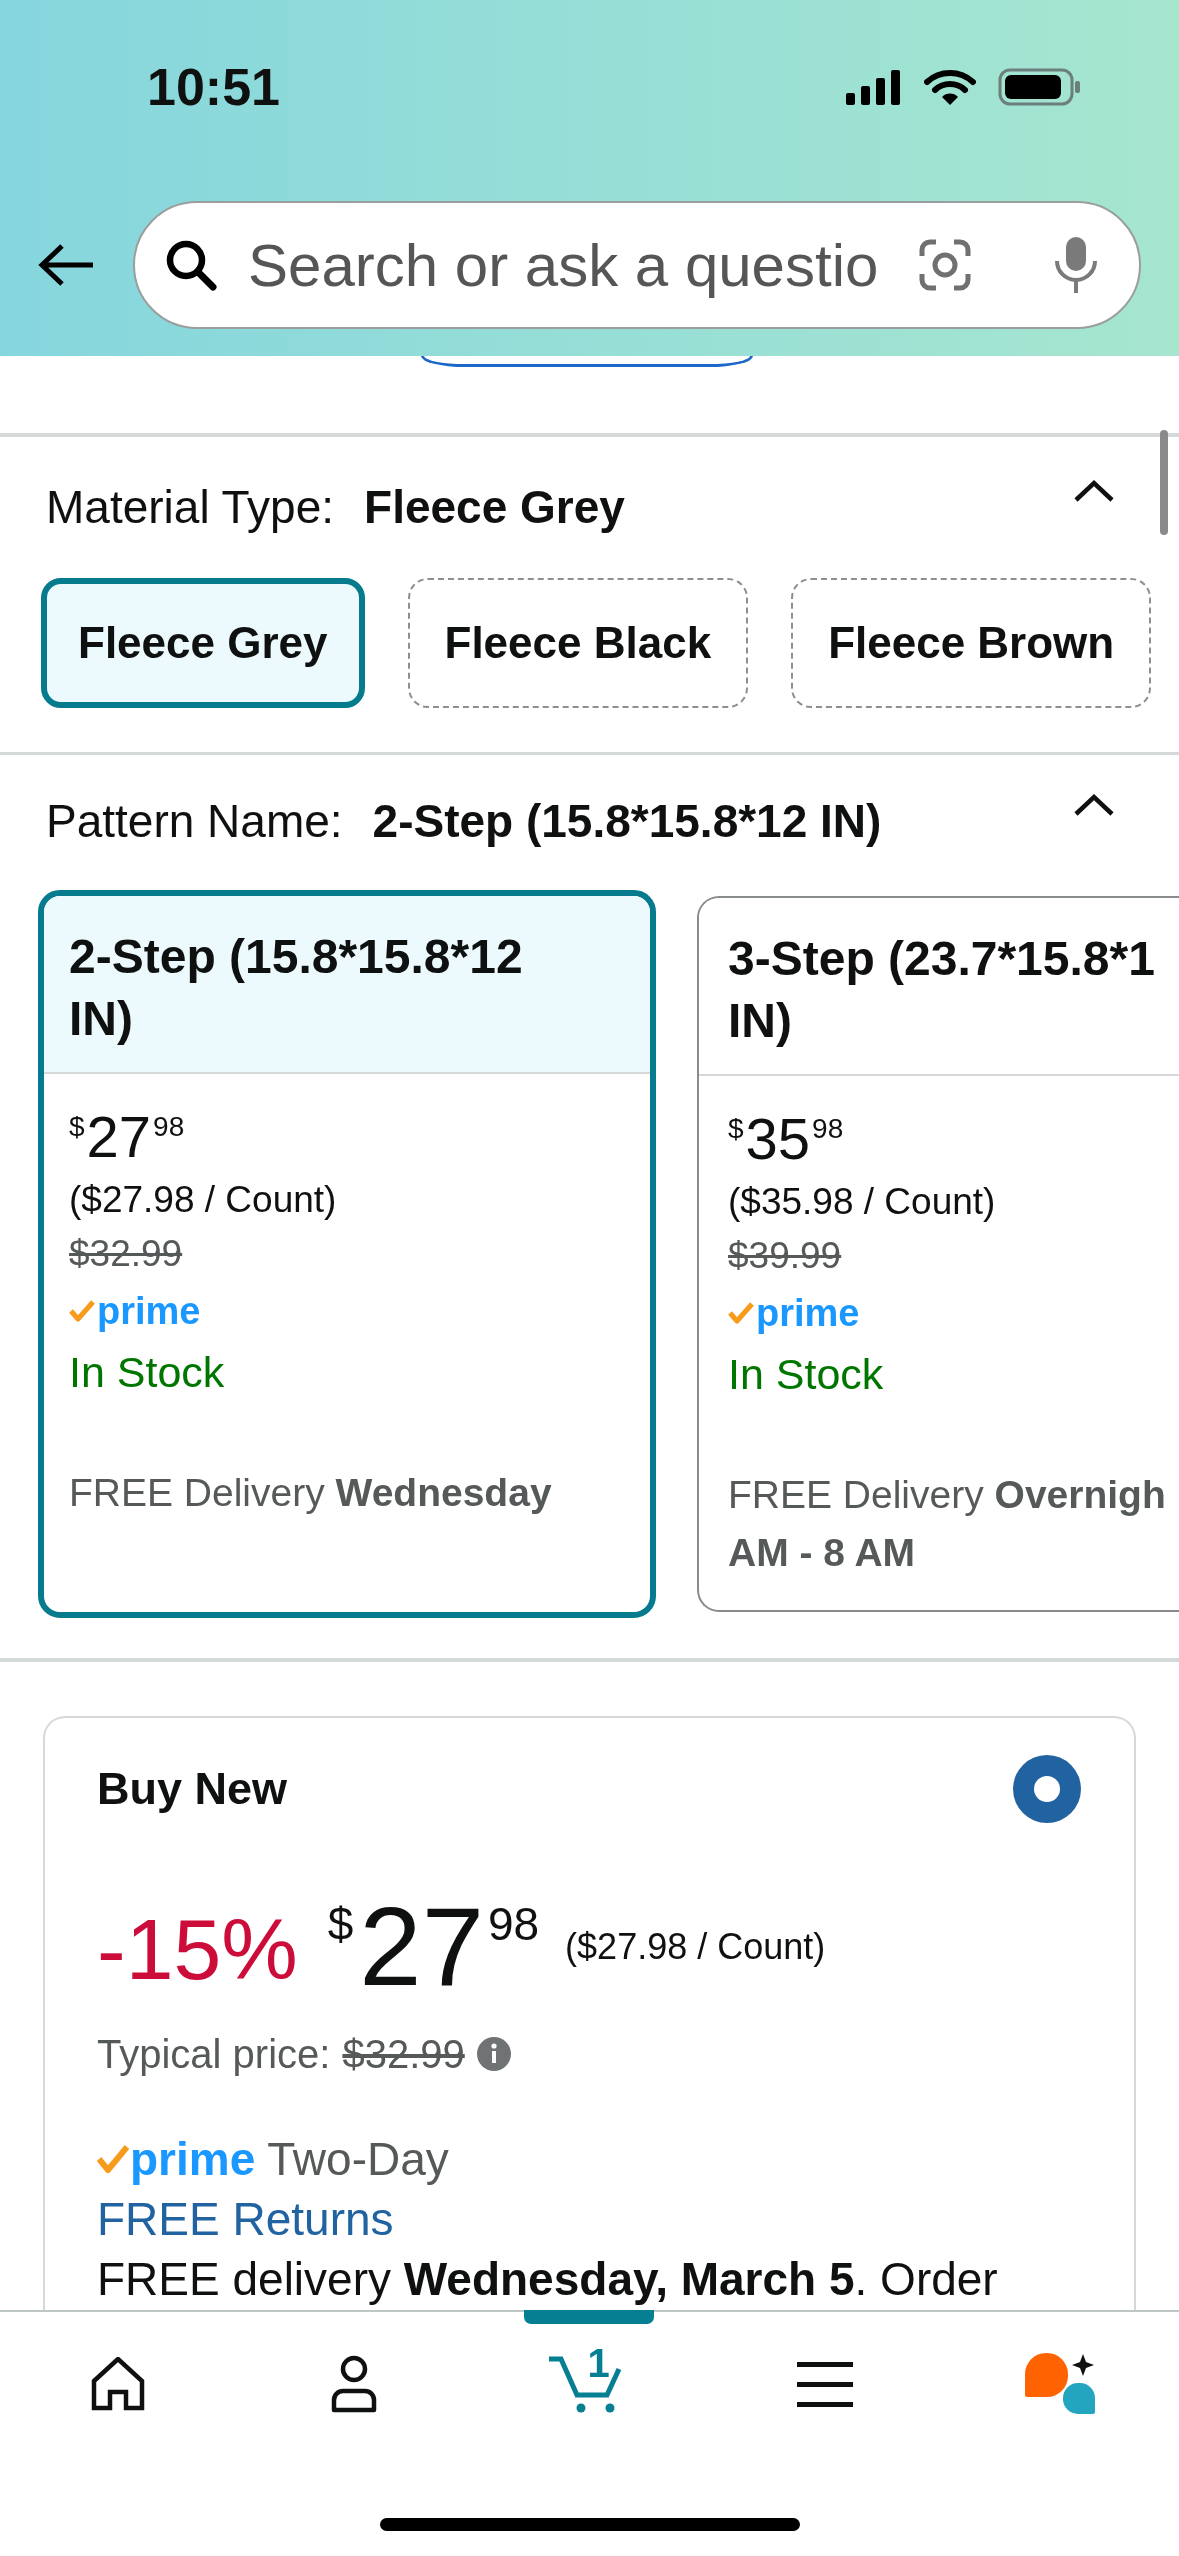  I want to click on chat-bubbles-icon, so click(1061, 2384).